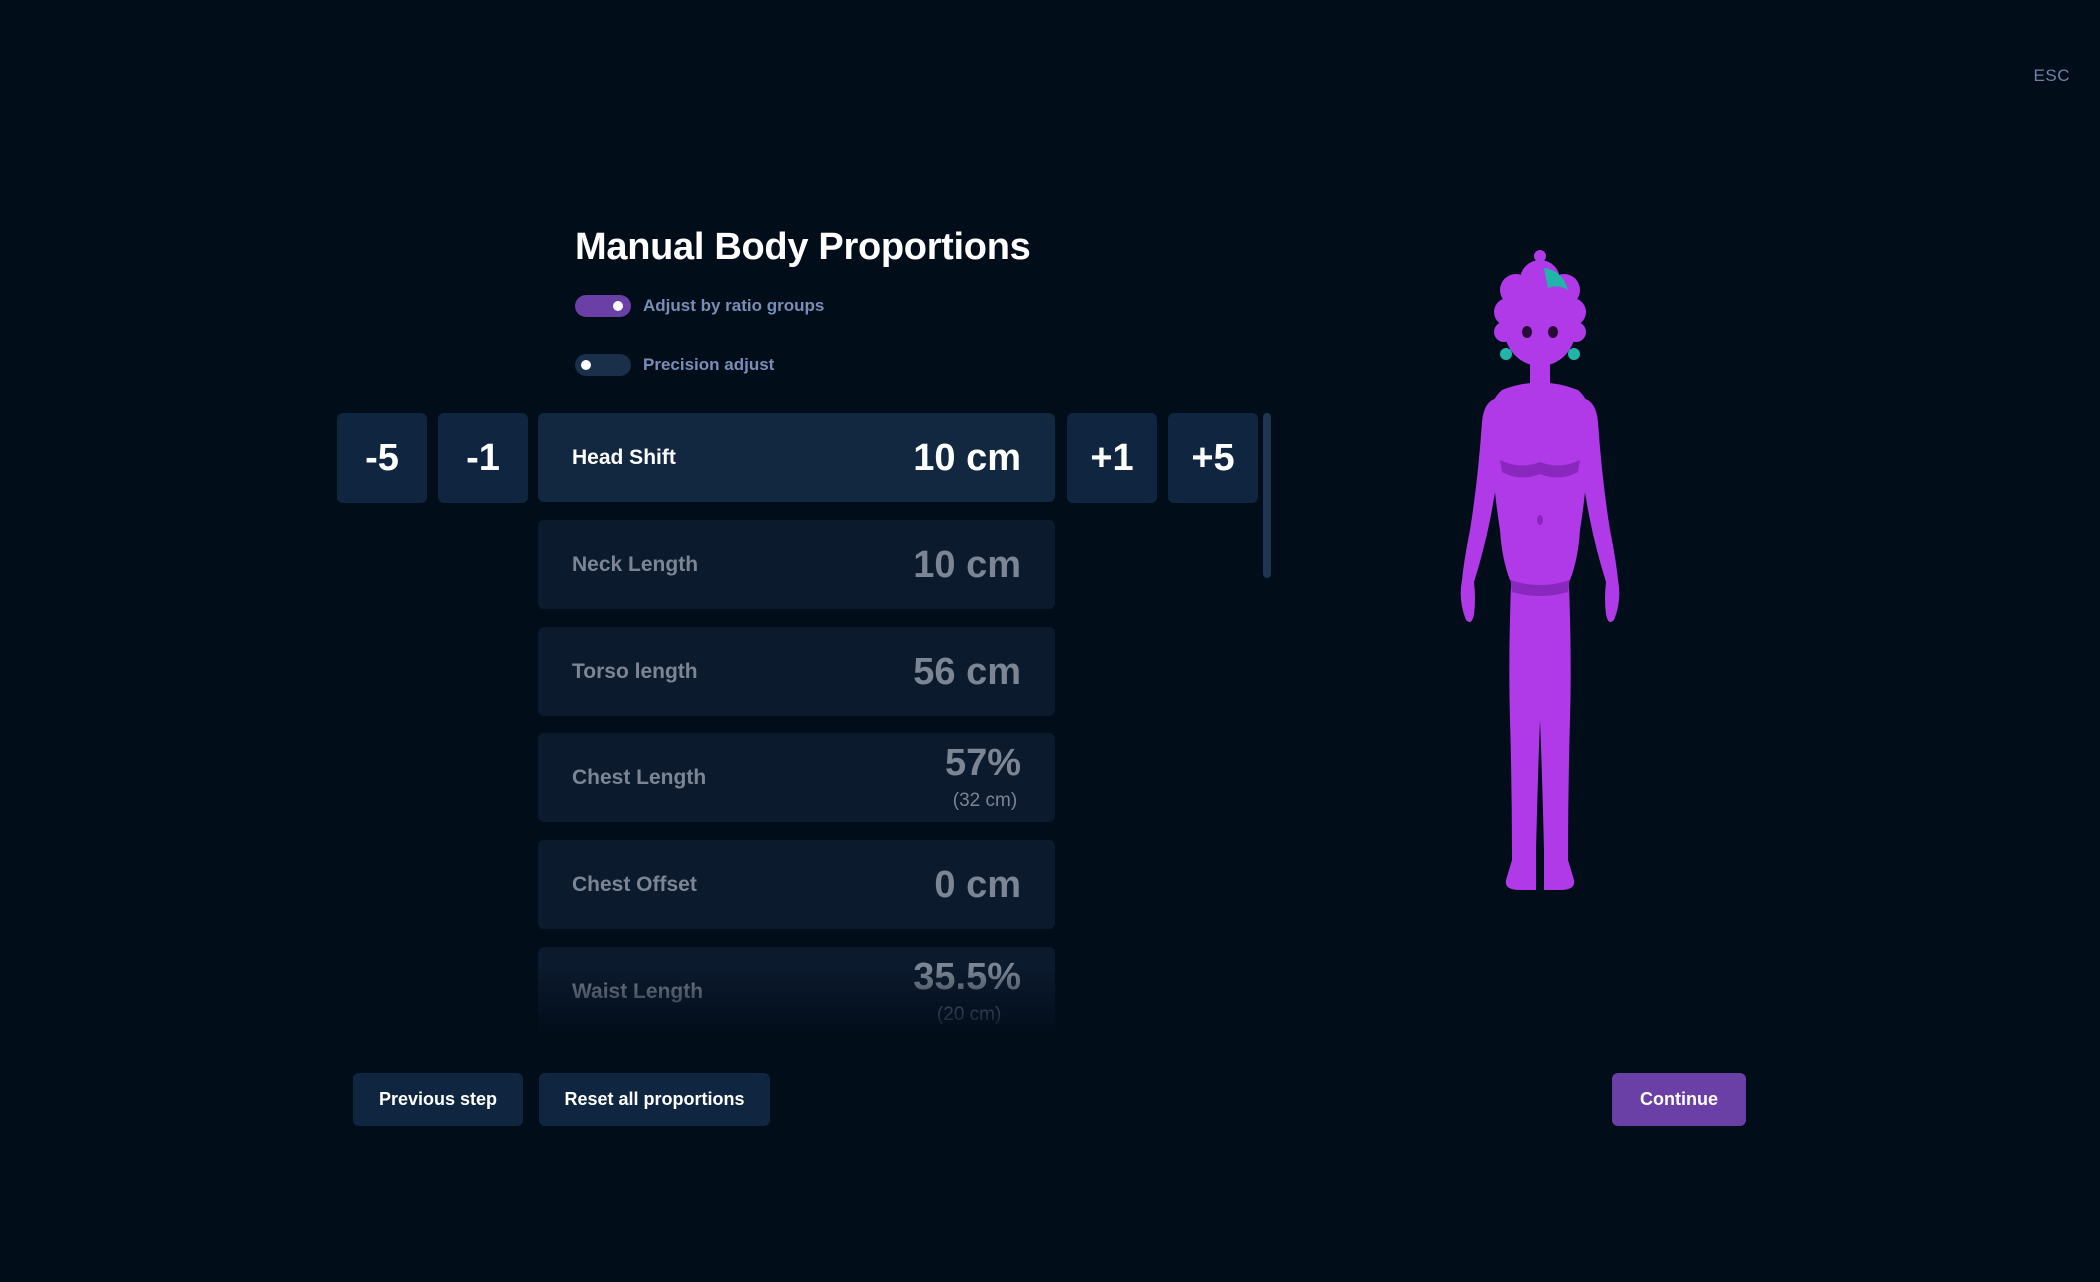 This screenshot has height=1282, width=2100. Describe the element at coordinates (638, 991) in the screenshot. I see `proportion-name: Waist Length` at that location.